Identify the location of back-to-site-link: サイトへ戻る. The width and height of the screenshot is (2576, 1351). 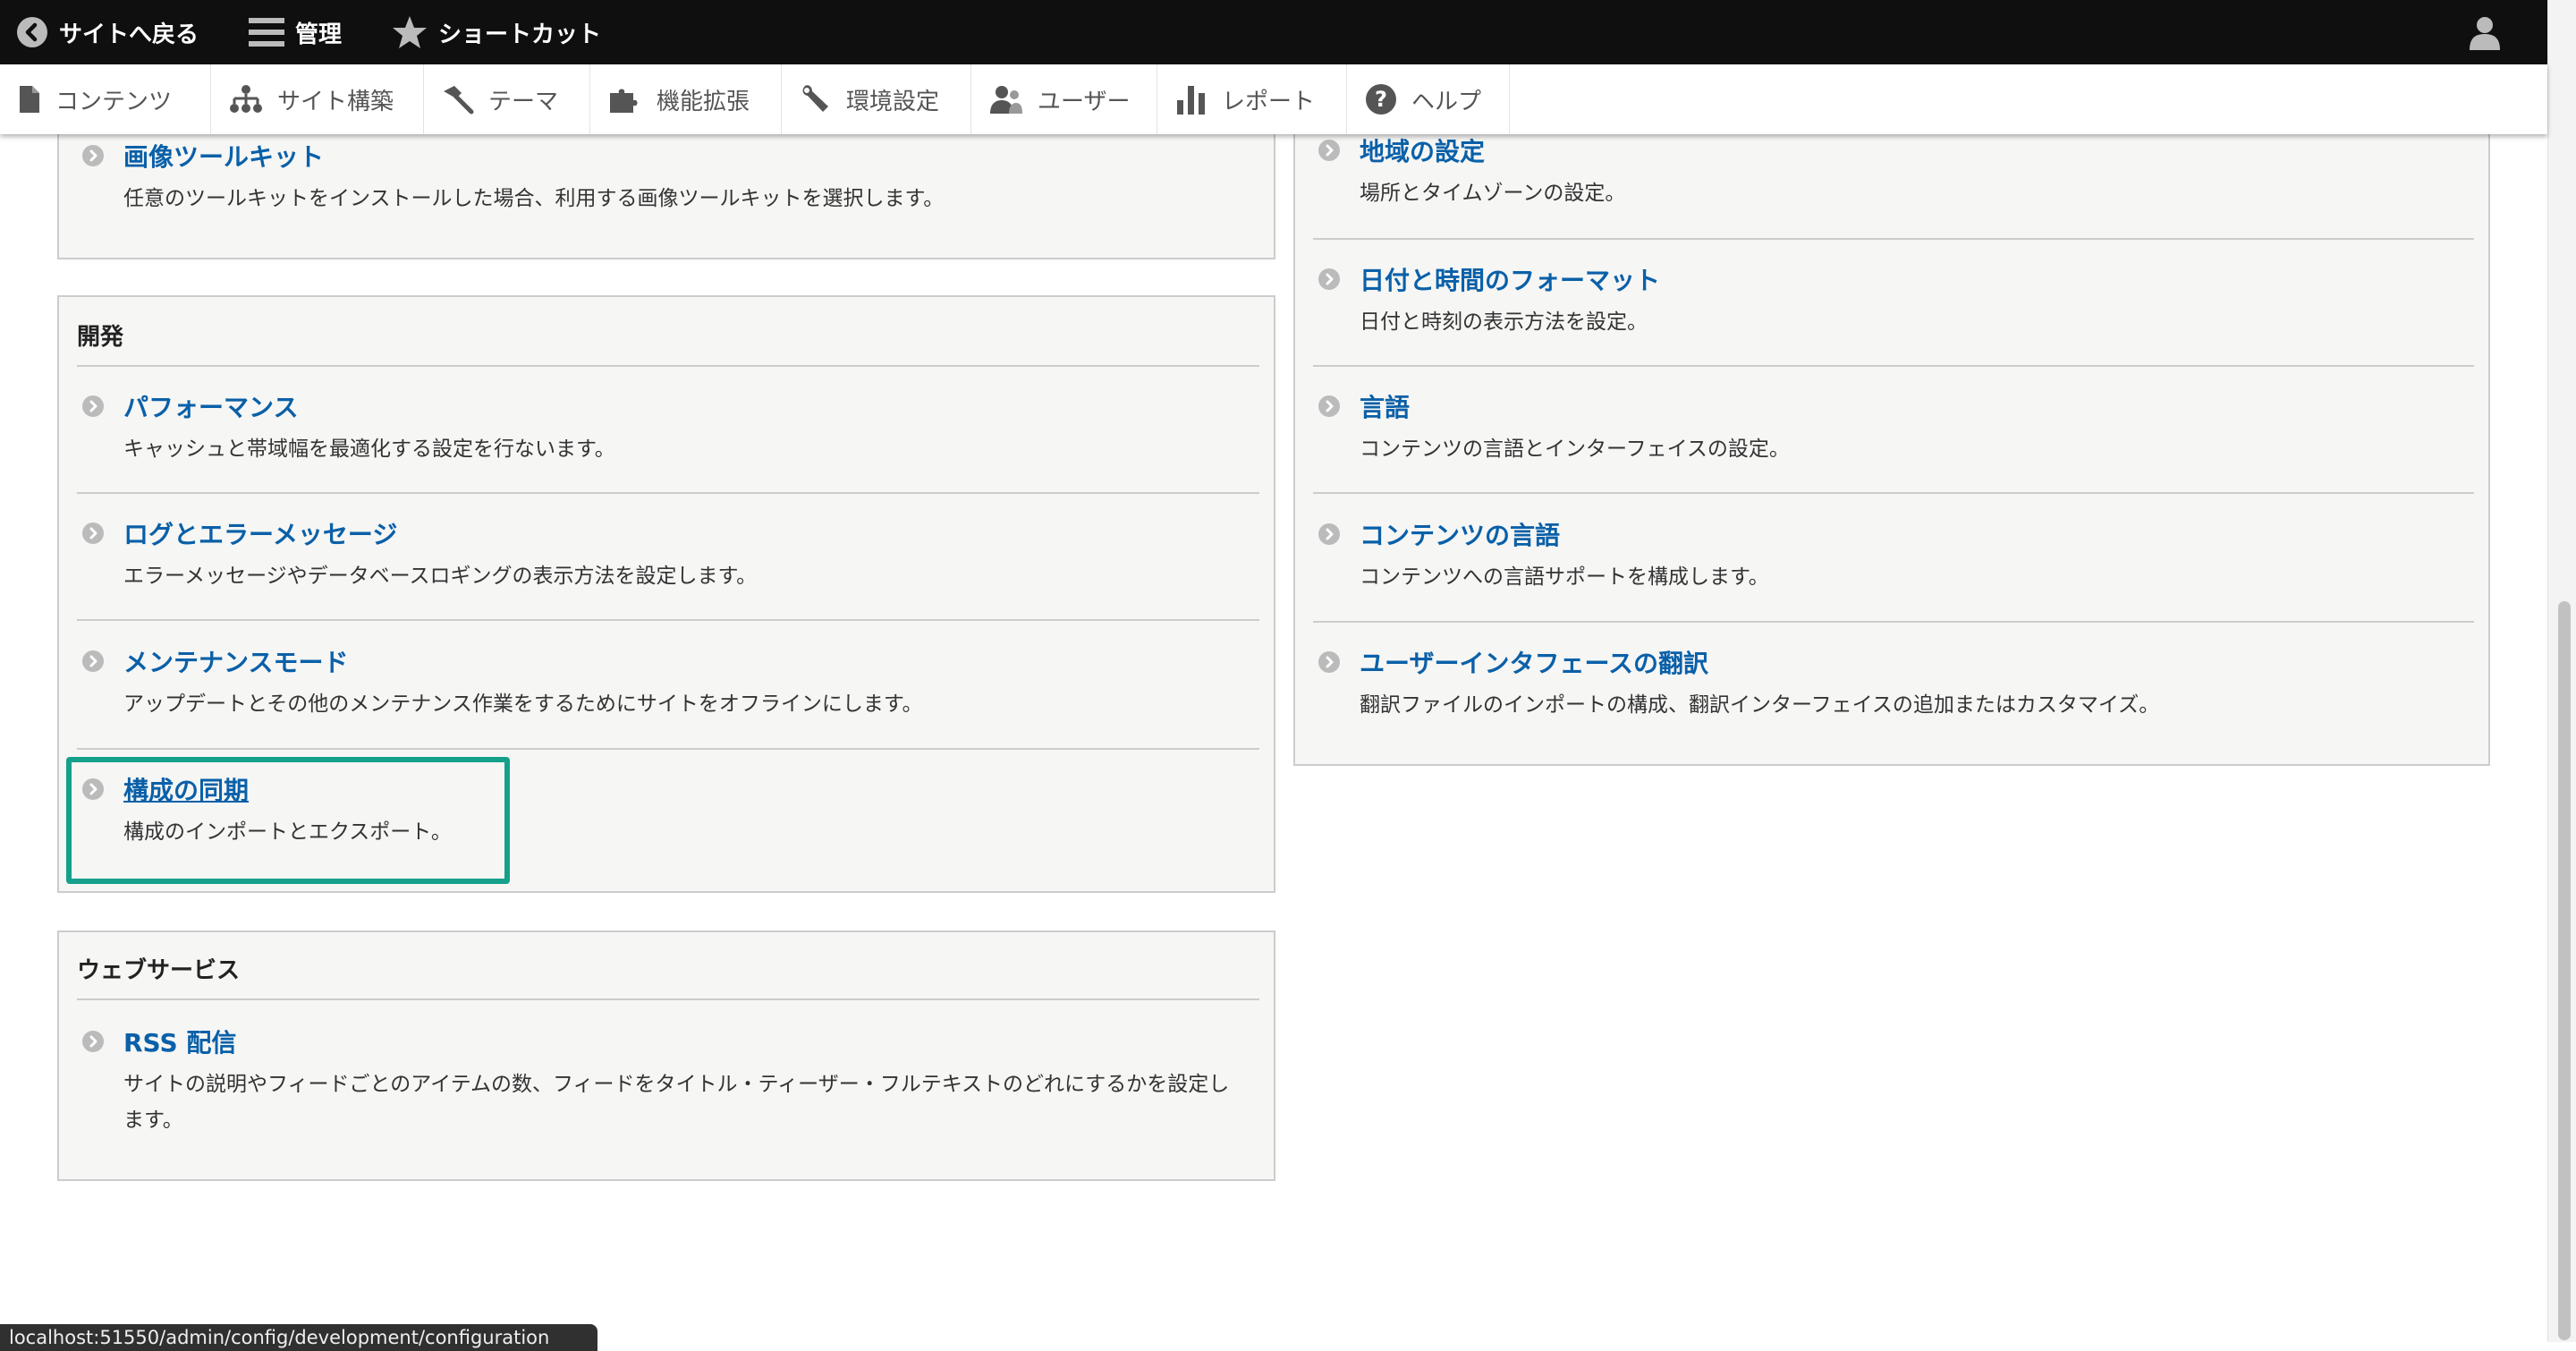
(107, 32).